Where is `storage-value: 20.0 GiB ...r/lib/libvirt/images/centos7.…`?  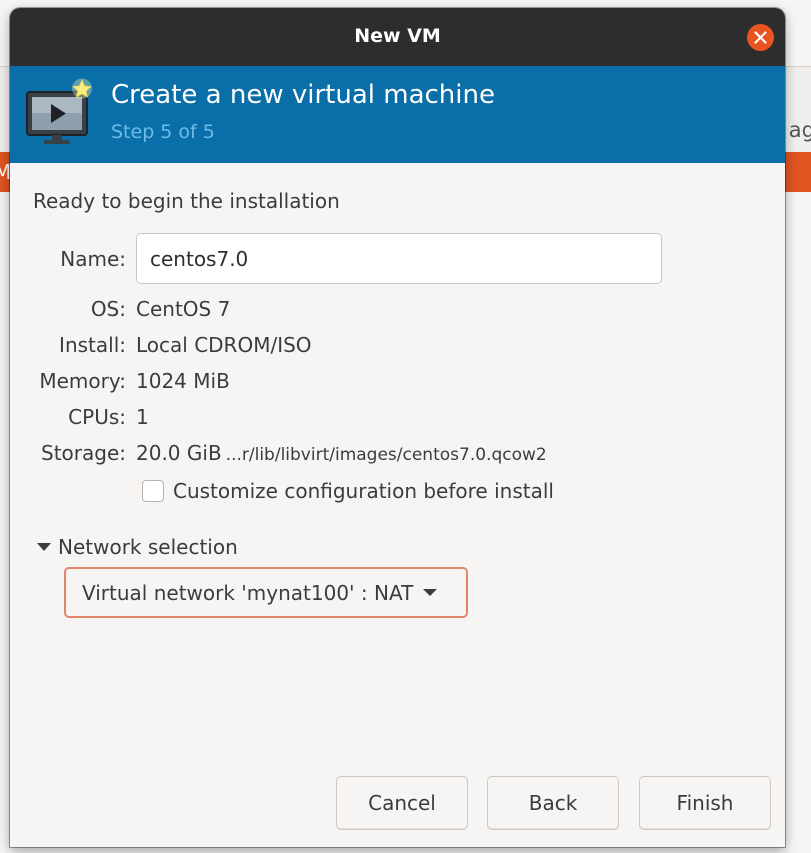
storage-value: 20.0 GiB ...r/lib/libvirt/images/centos7.… is located at coordinates (341, 453).